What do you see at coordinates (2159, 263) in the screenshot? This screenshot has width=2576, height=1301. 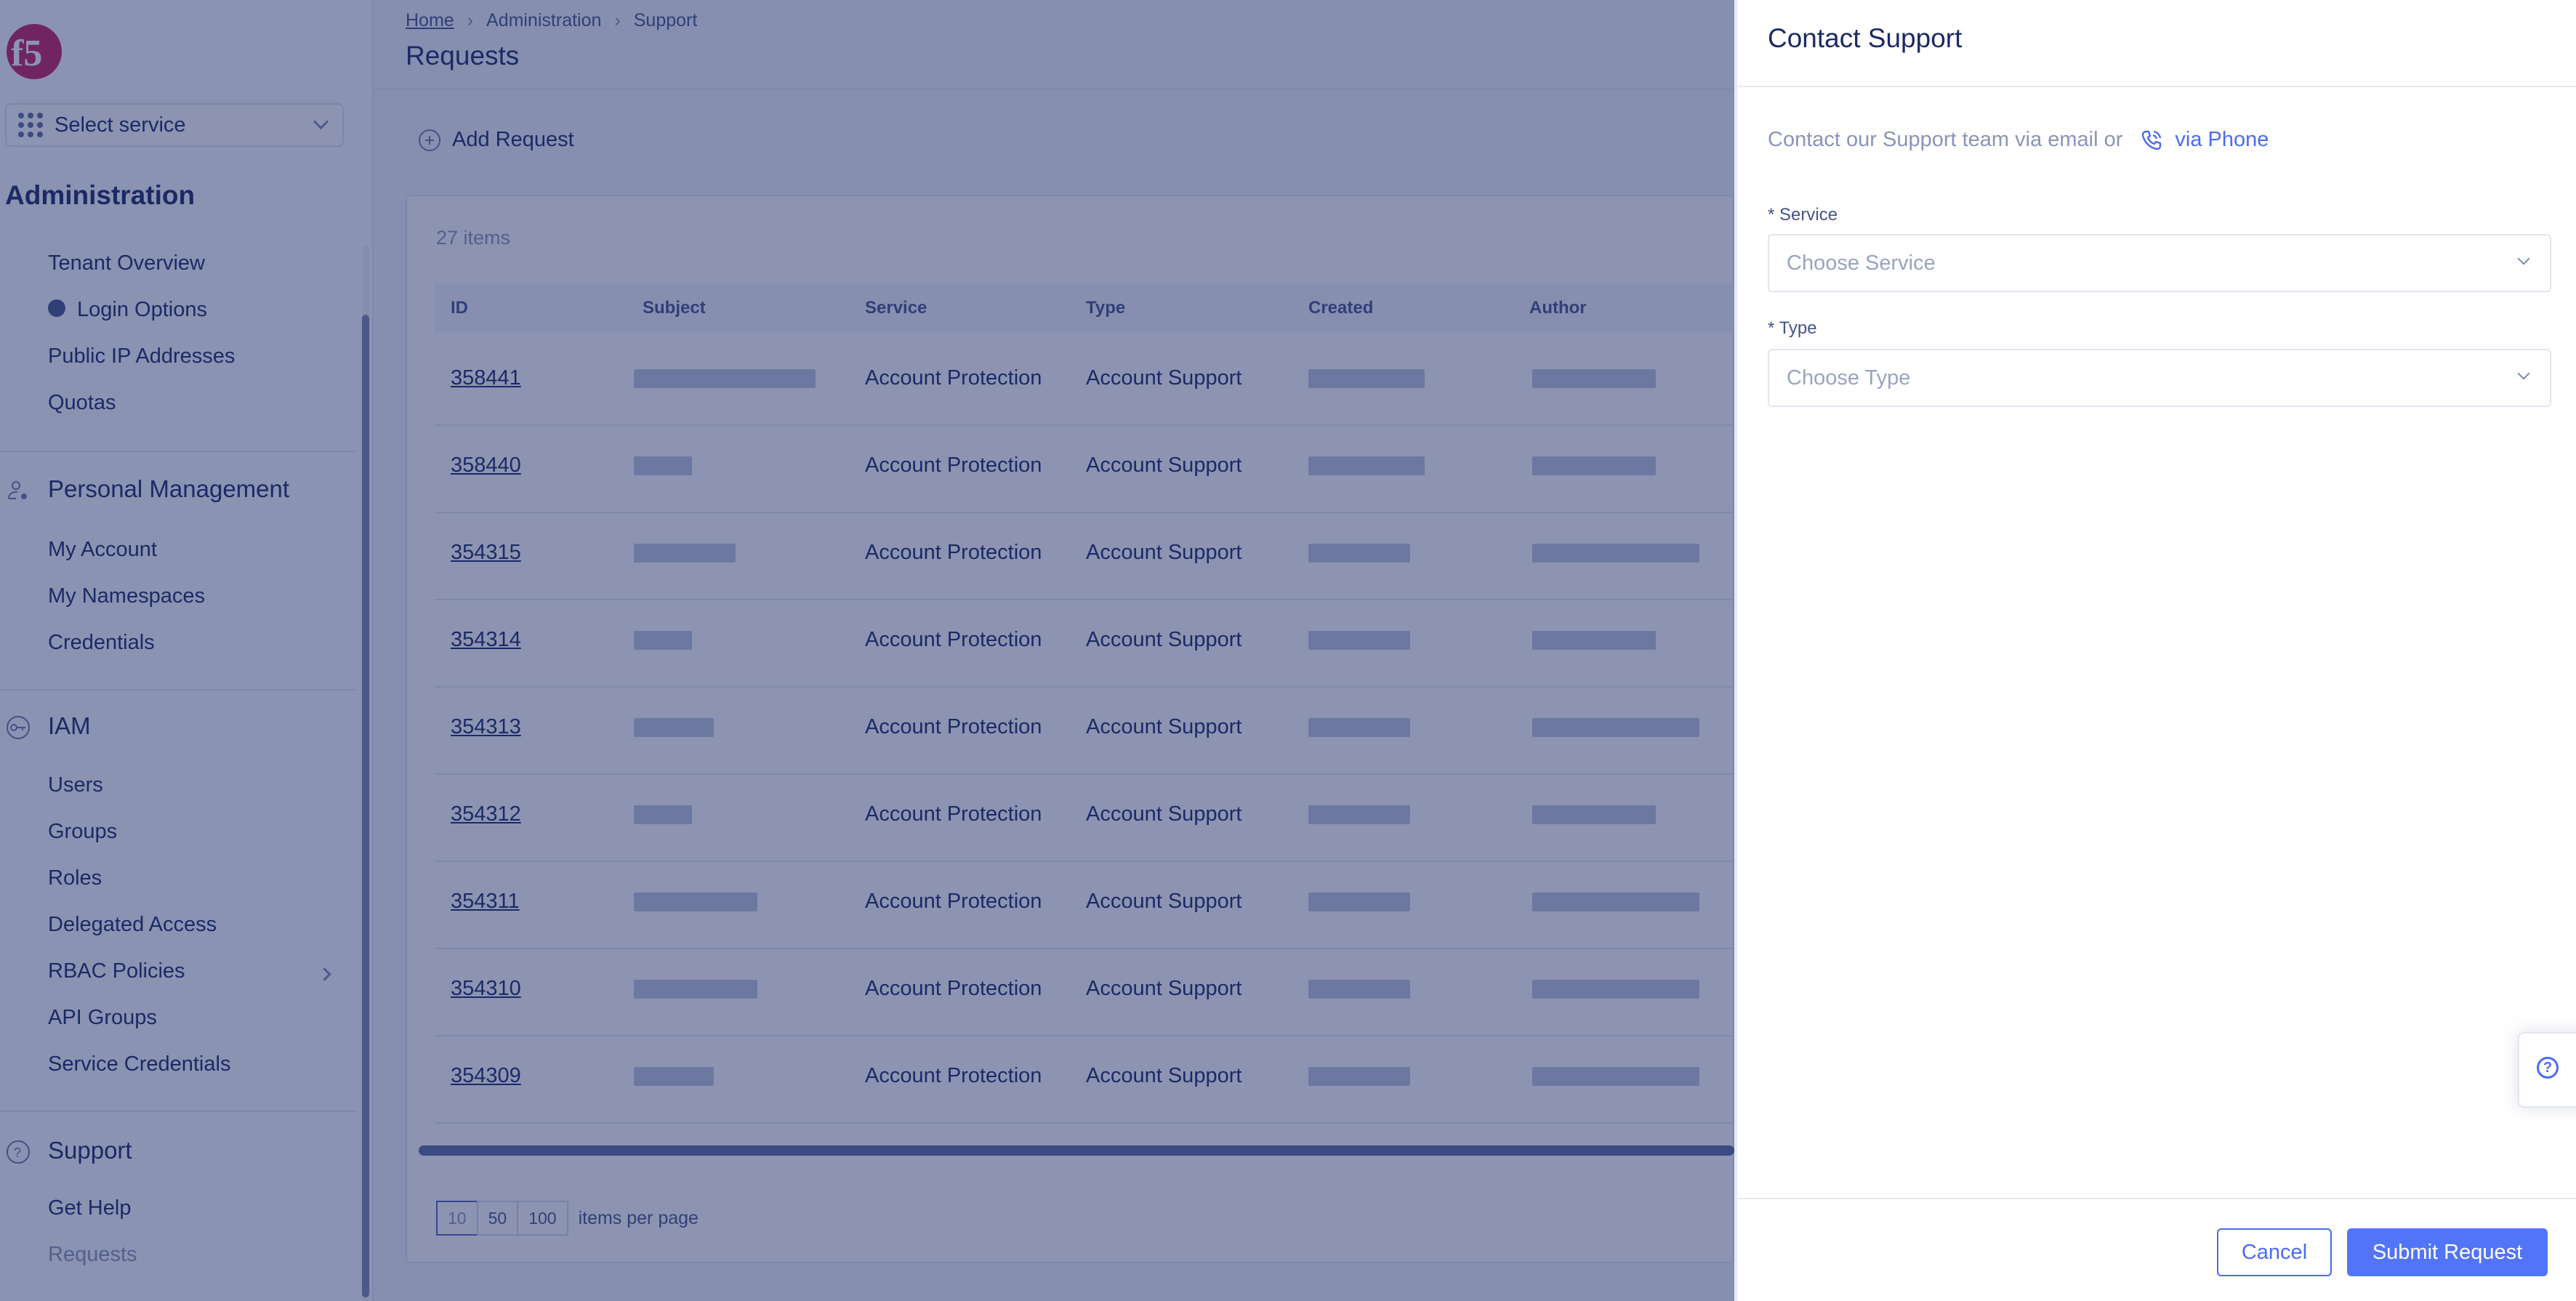 I see `service-select: Choose Service` at bounding box center [2159, 263].